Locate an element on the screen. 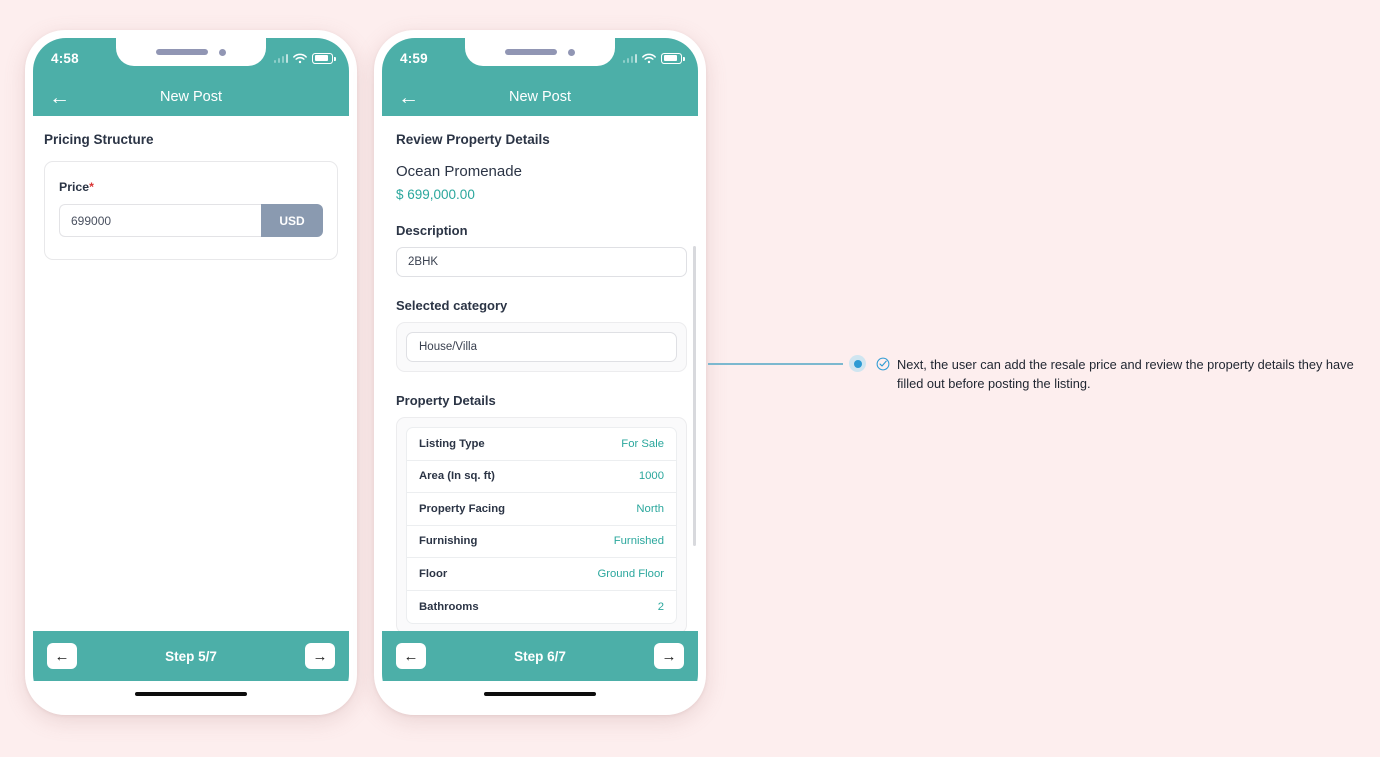 This screenshot has width=1380, height=757. phone-2-step-bar: ← Step 6/7 → is located at coordinates (540, 656).